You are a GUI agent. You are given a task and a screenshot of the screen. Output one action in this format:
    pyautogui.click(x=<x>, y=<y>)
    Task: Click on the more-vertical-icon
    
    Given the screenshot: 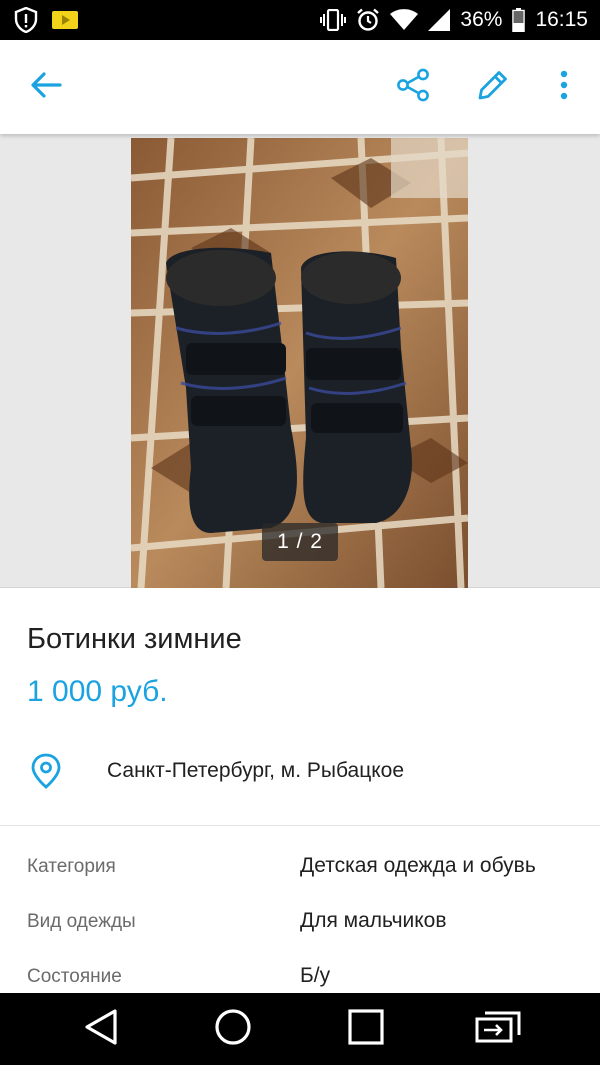 What is the action you would take?
    pyautogui.click(x=564, y=87)
    